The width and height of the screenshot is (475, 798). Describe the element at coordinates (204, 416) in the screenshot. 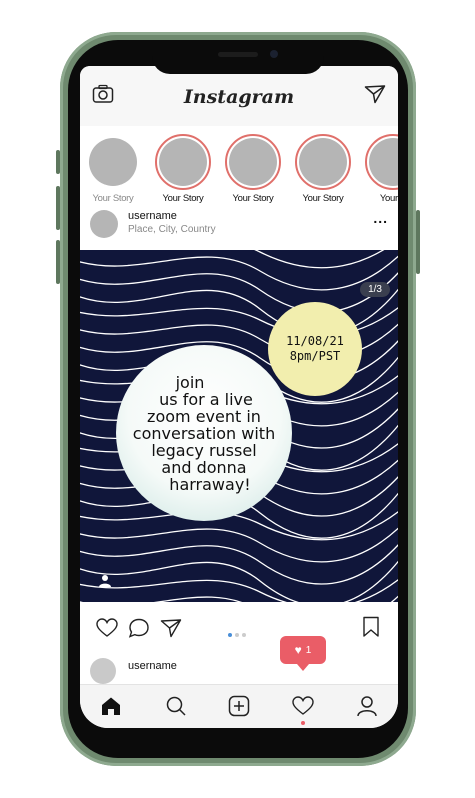

I see `event-text-line: zoom event in` at that location.